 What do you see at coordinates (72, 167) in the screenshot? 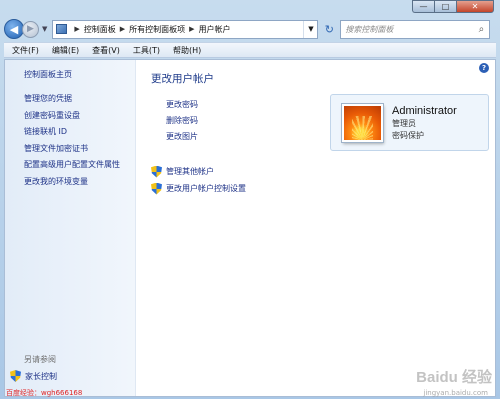
I see `sidebar-item-advanced-profile: 配置高级用户配置文件属性` at bounding box center [72, 167].